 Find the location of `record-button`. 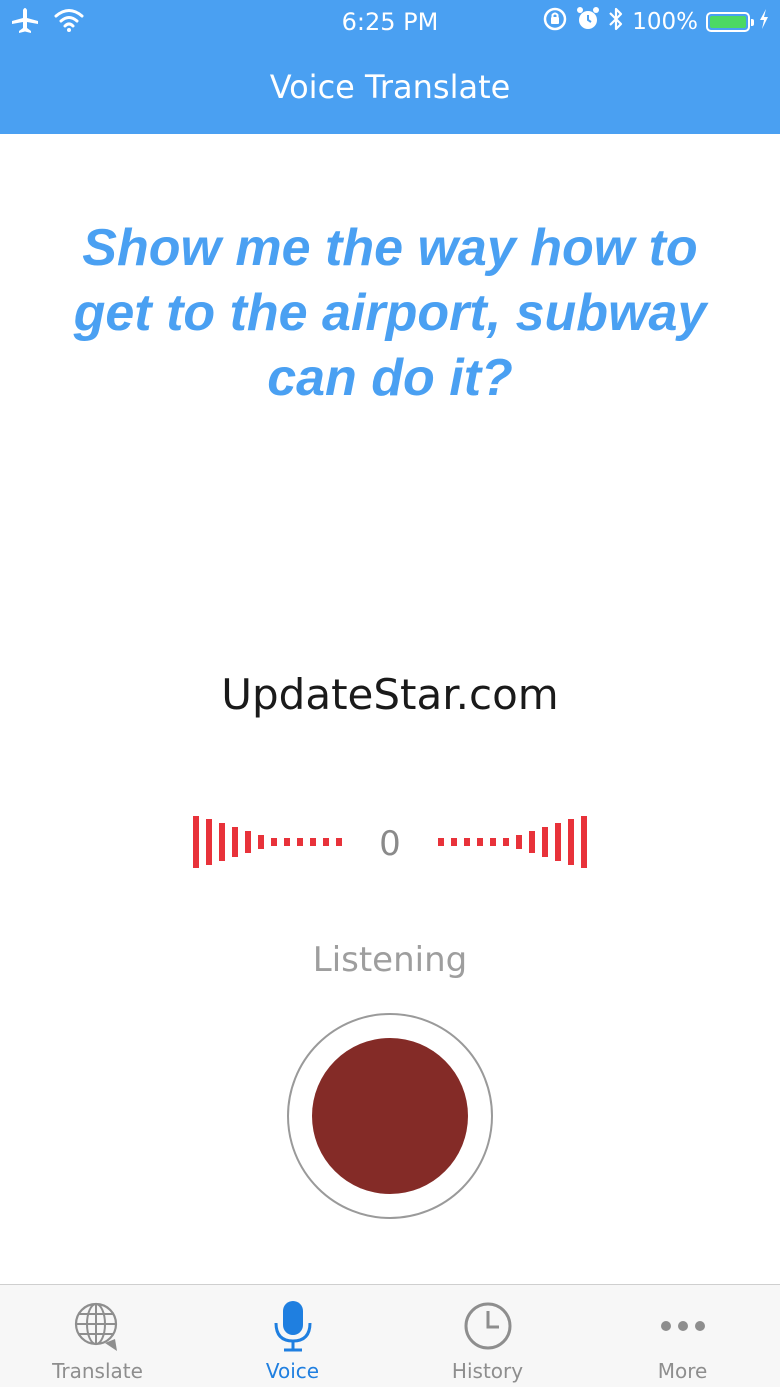

record-button is located at coordinates (390, 1116).